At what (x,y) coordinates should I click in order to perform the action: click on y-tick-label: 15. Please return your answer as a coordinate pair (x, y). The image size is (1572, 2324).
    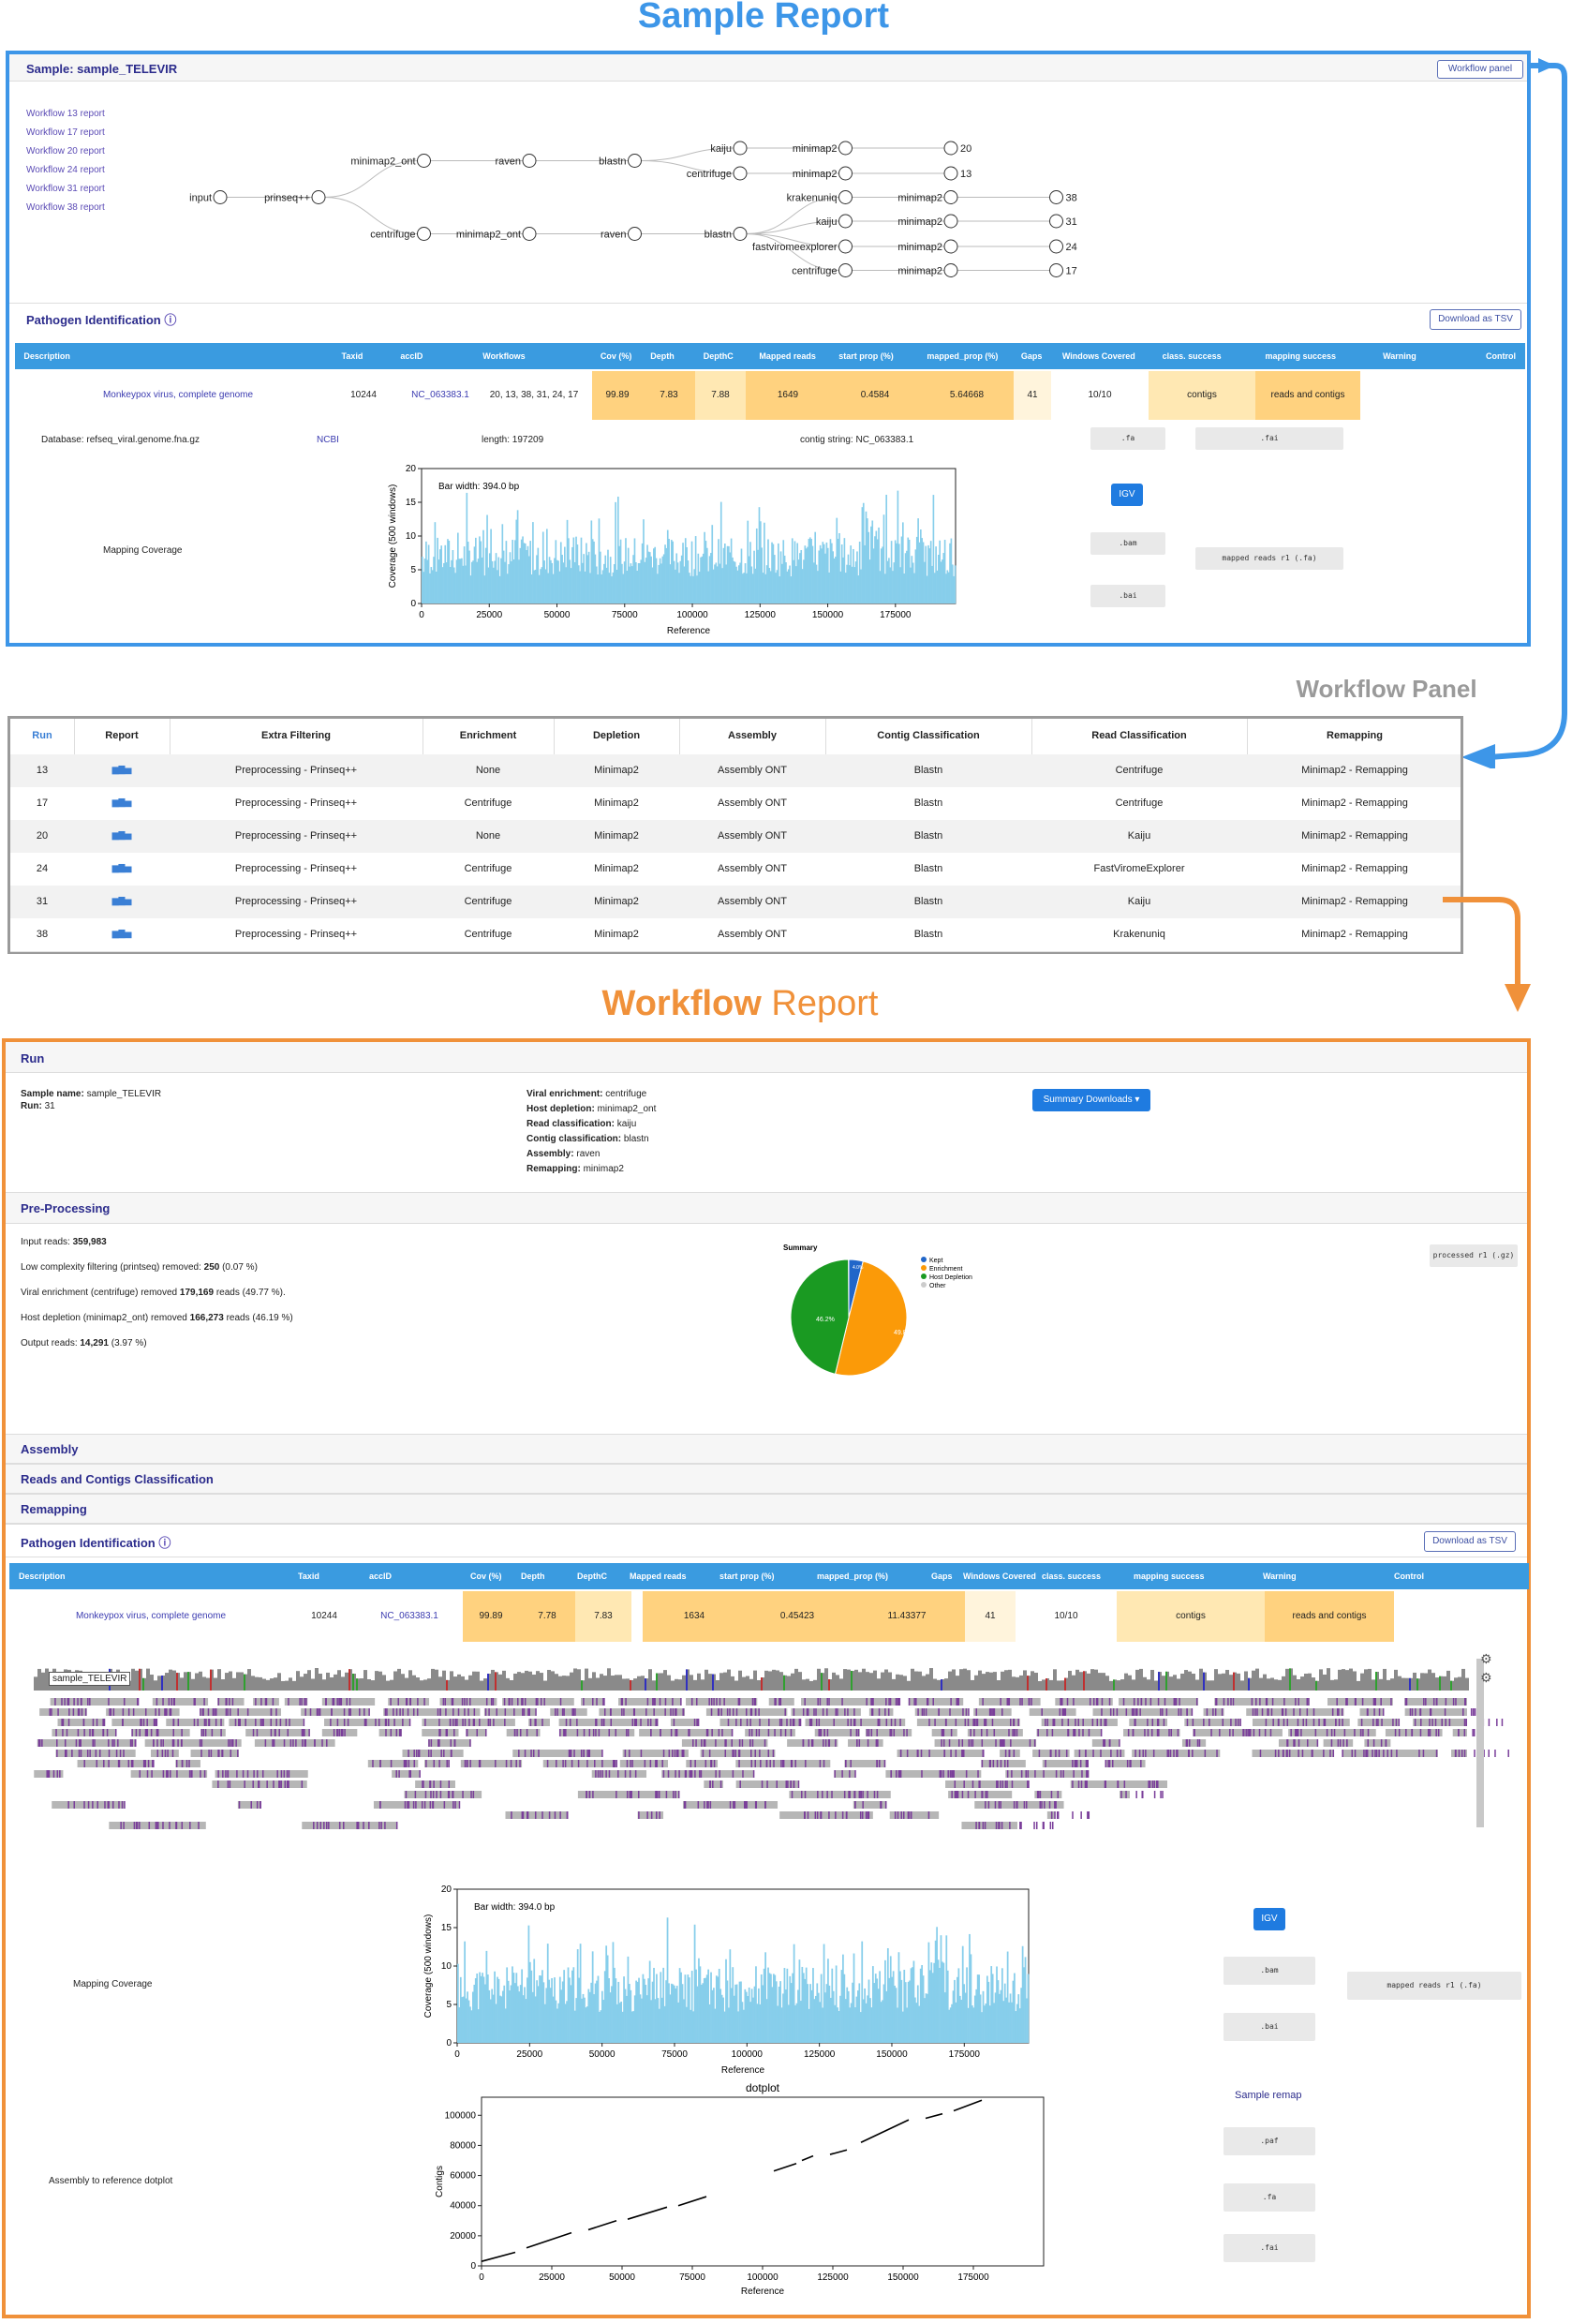
    Looking at the image, I should click on (446, 1928).